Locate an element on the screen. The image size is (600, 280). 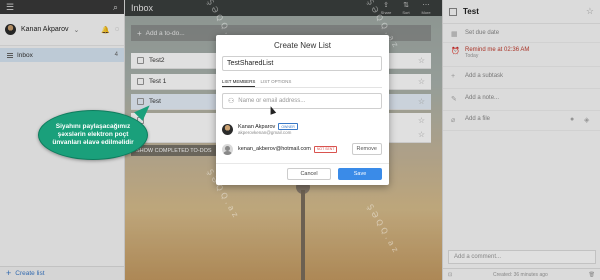
dialog-tabs: LIST MEMBERS LIST OPTIONS is located at coordinates (302, 83).